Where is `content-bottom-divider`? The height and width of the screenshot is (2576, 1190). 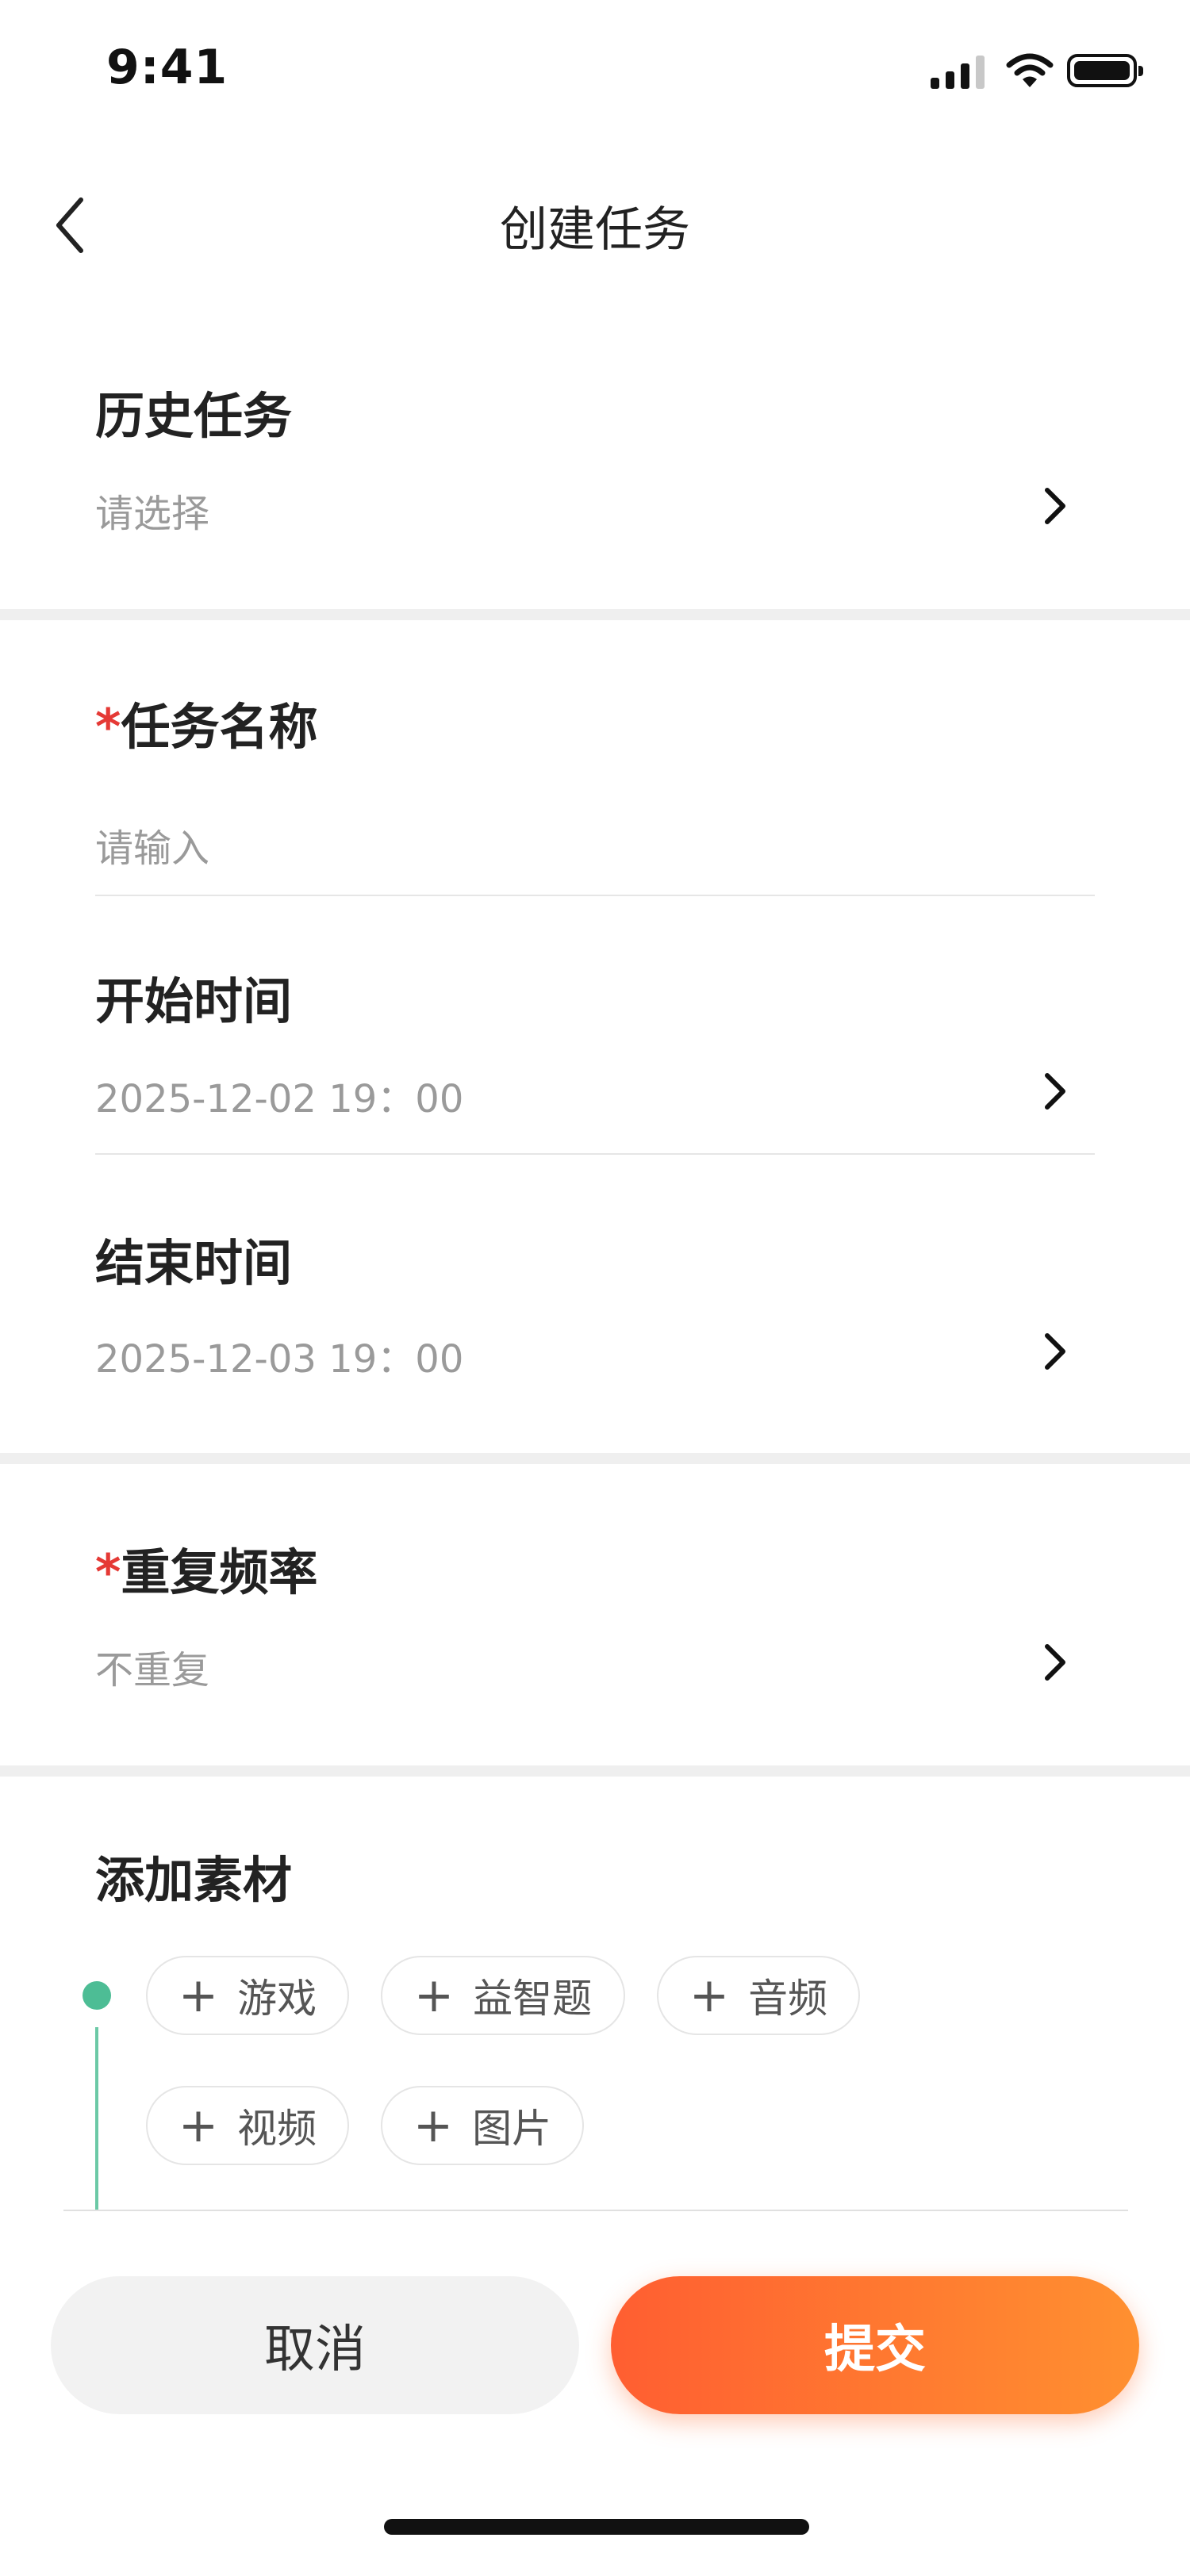
content-bottom-divider is located at coordinates (595, 2210).